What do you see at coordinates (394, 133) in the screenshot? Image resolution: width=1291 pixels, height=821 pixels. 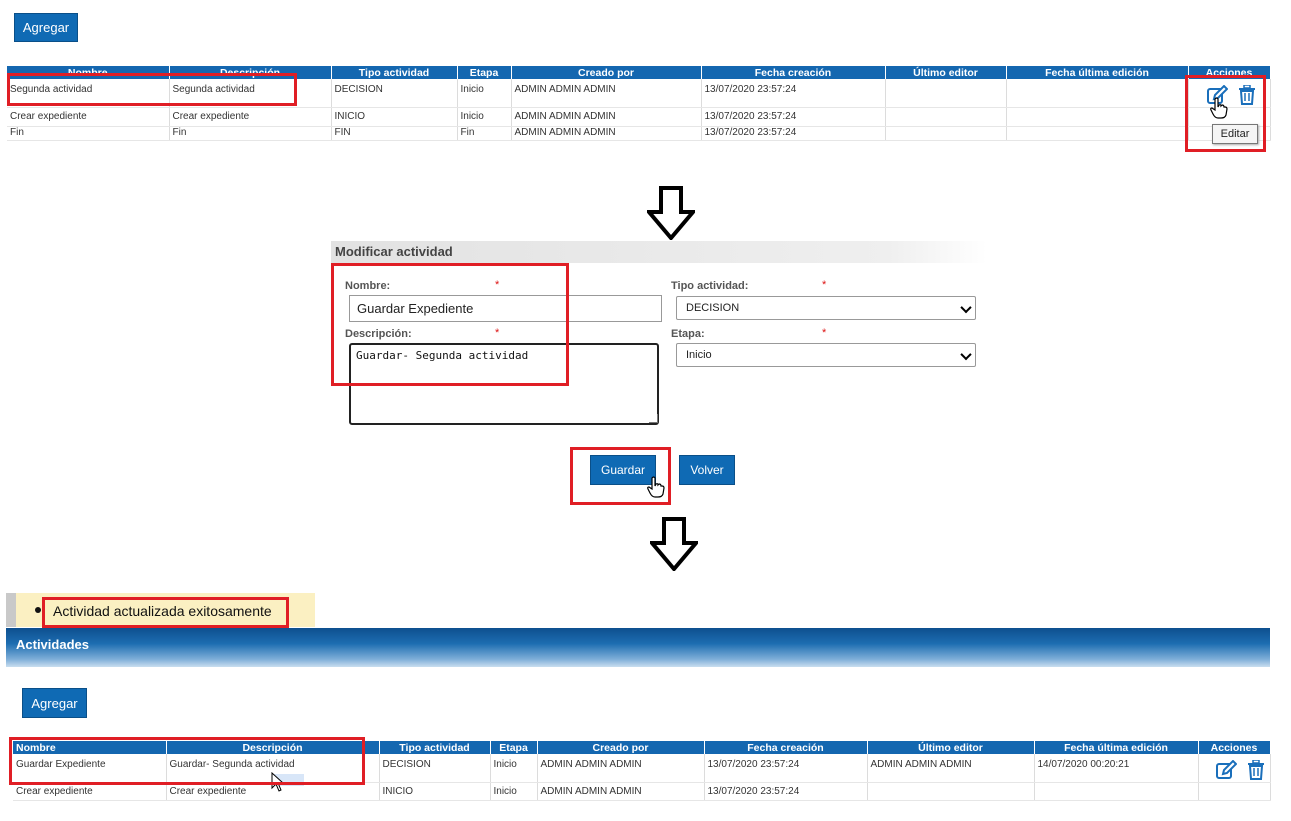 I see `cell: FIN` at bounding box center [394, 133].